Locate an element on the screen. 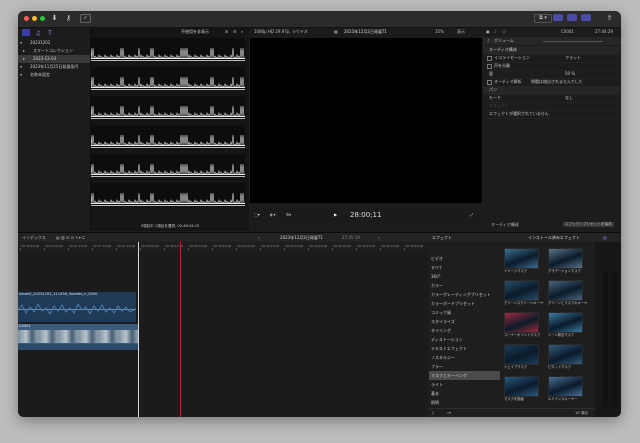  effects-category: ノスタルジー is located at coordinates (464, 357).